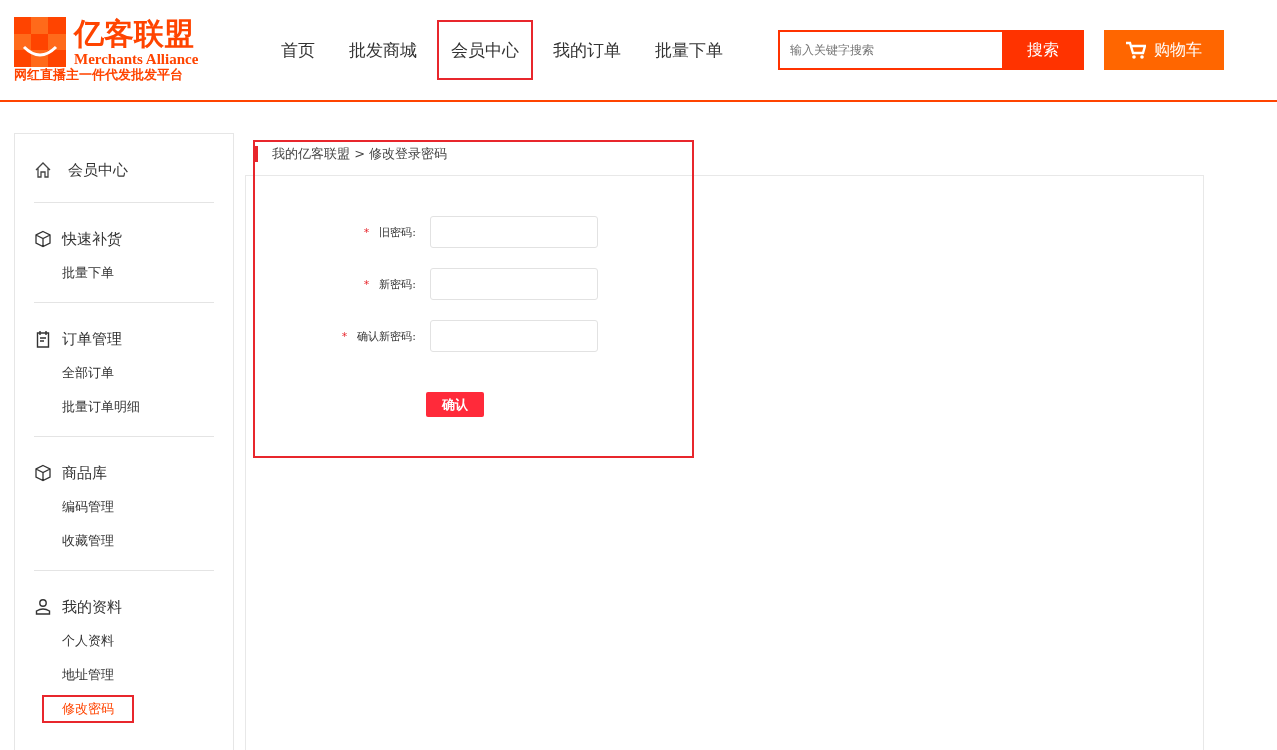 The width and height of the screenshot is (1277, 750). Describe the element at coordinates (389, 284) in the screenshot. I see `field-label: * 新密码:` at that location.